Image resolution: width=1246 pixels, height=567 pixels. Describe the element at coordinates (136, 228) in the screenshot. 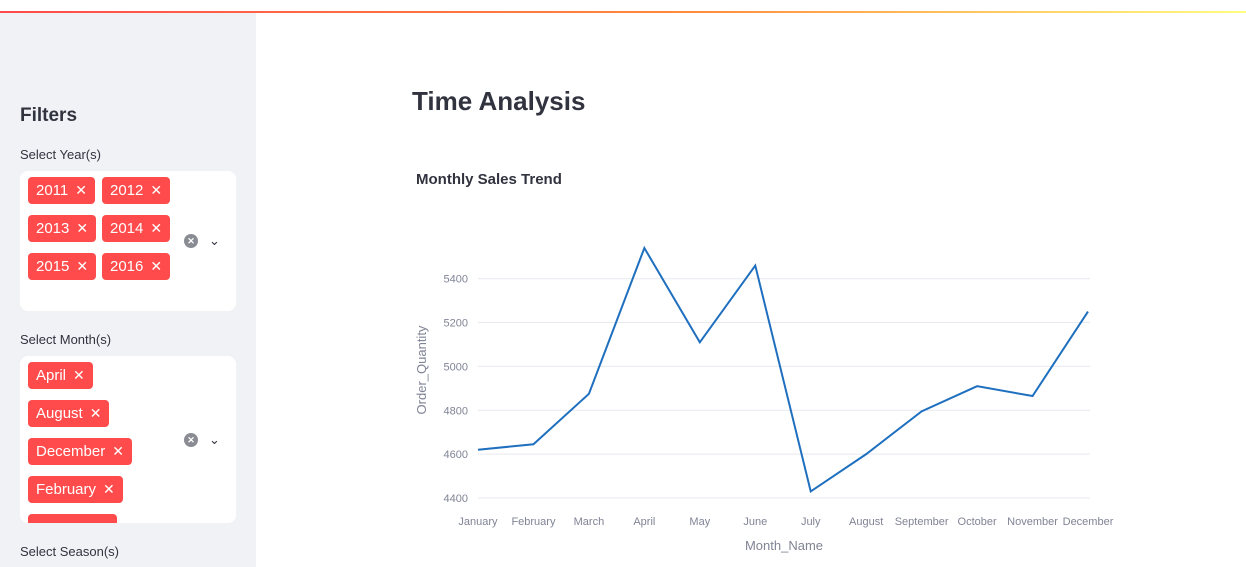

I see `year-tag: 2014 ✕` at that location.